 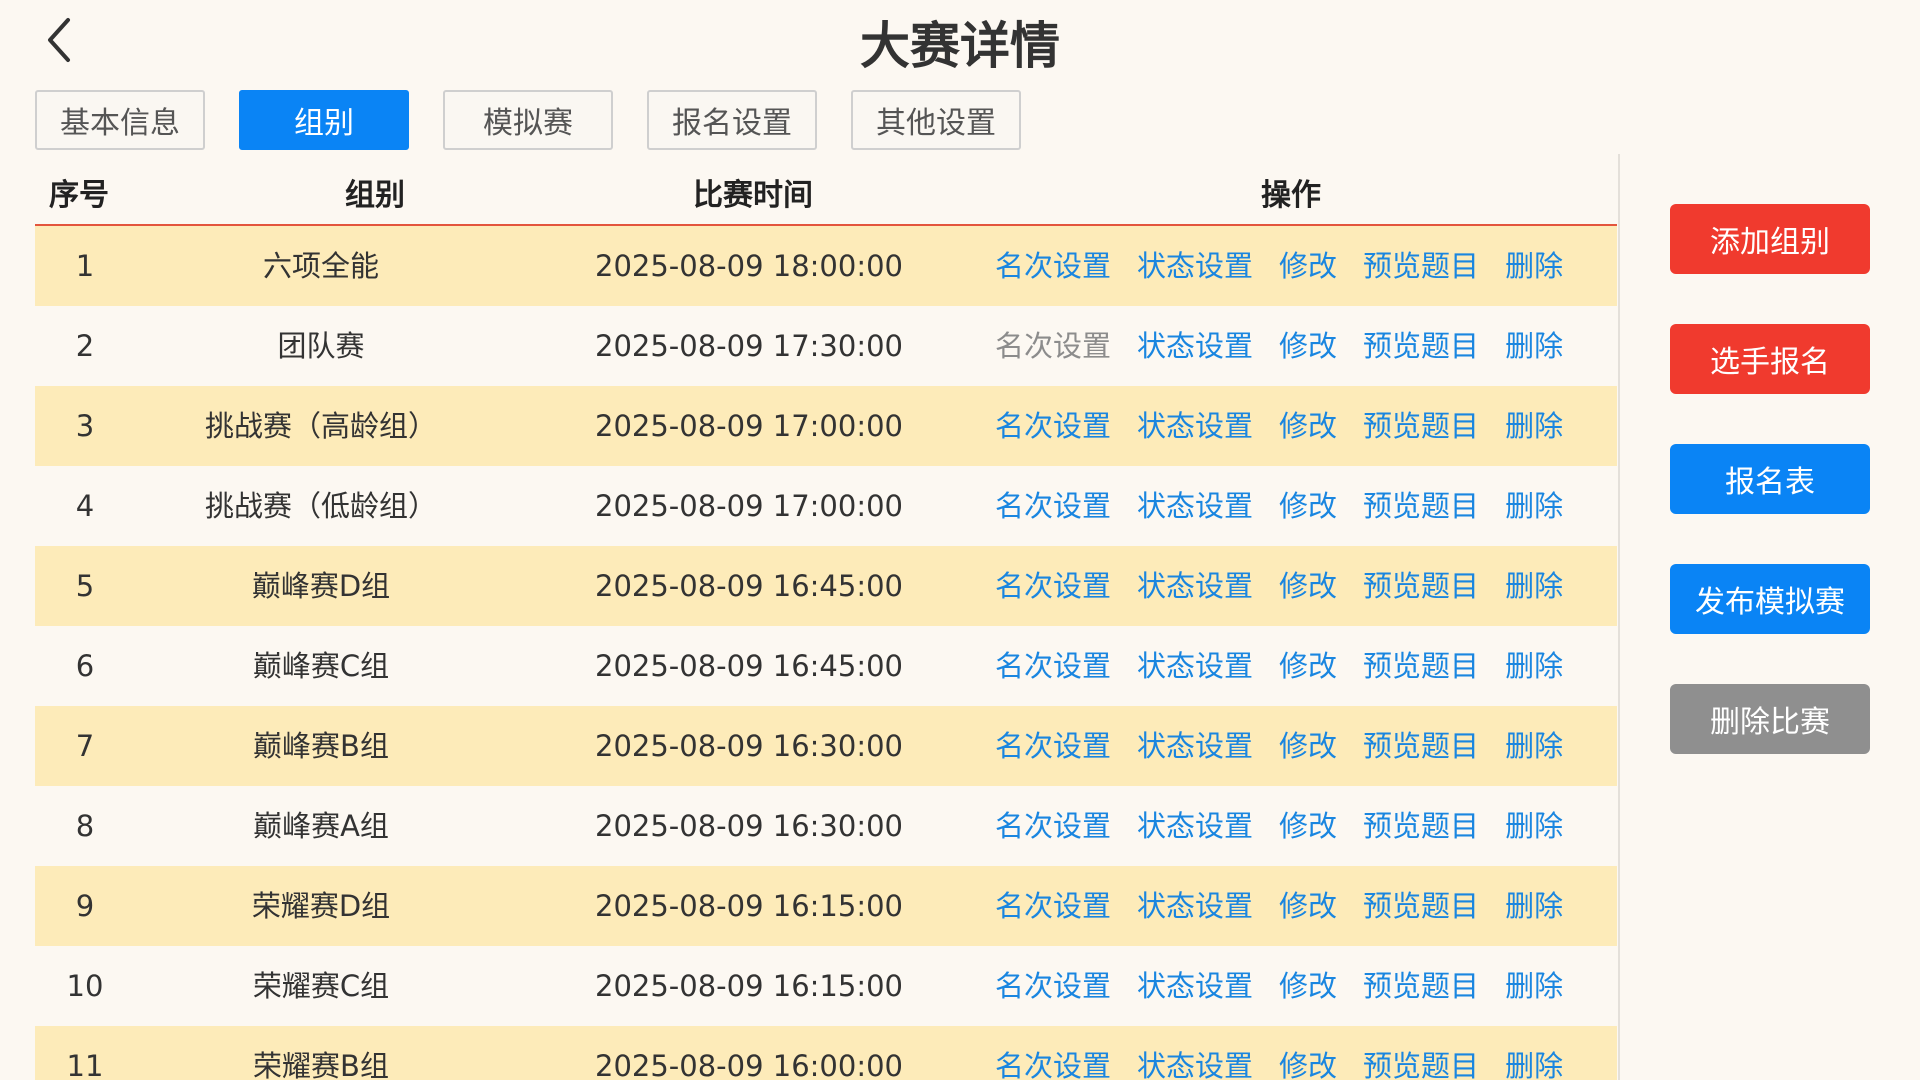 What do you see at coordinates (375, 195) in the screenshot?
I see `header-group: 组别` at bounding box center [375, 195].